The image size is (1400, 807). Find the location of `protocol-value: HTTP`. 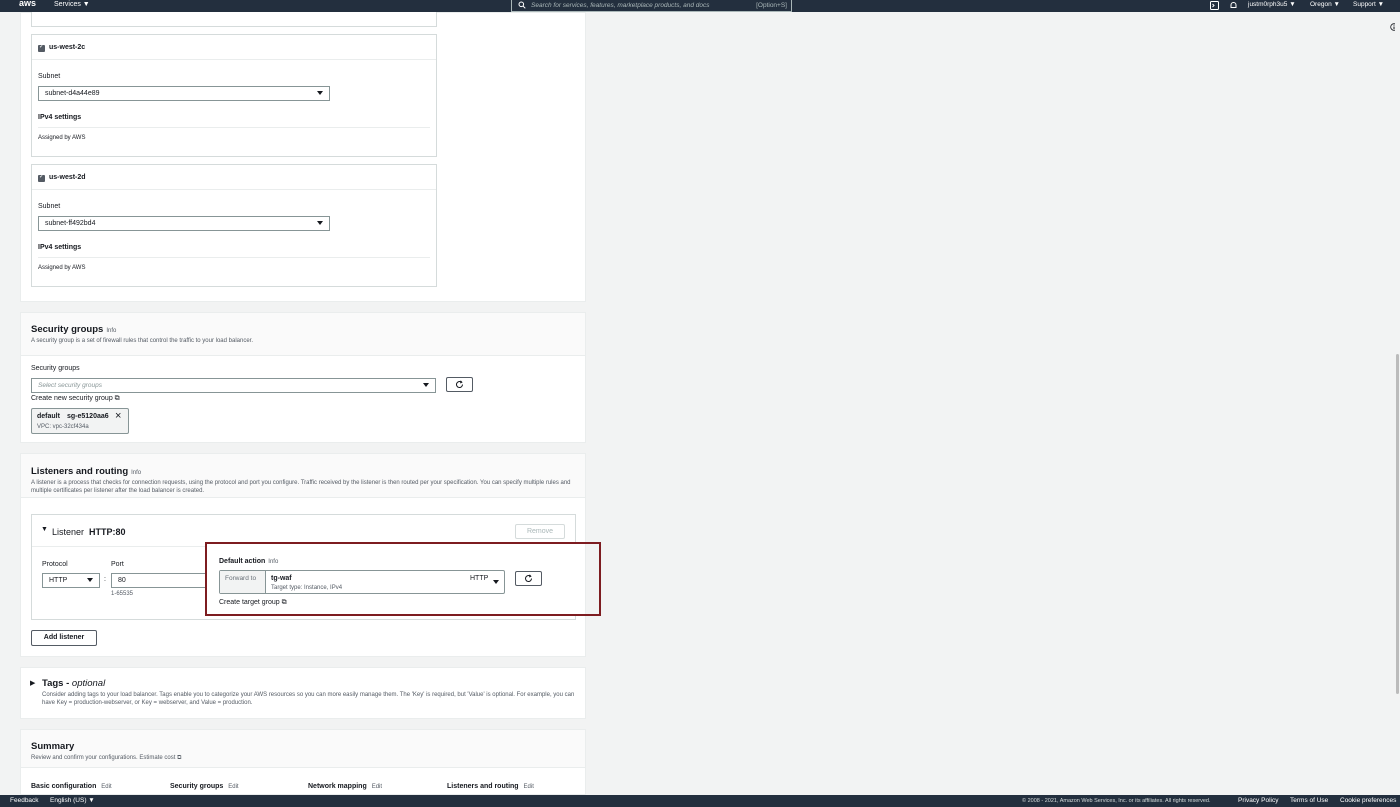

protocol-value: HTTP is located at coordinates (58, 580).